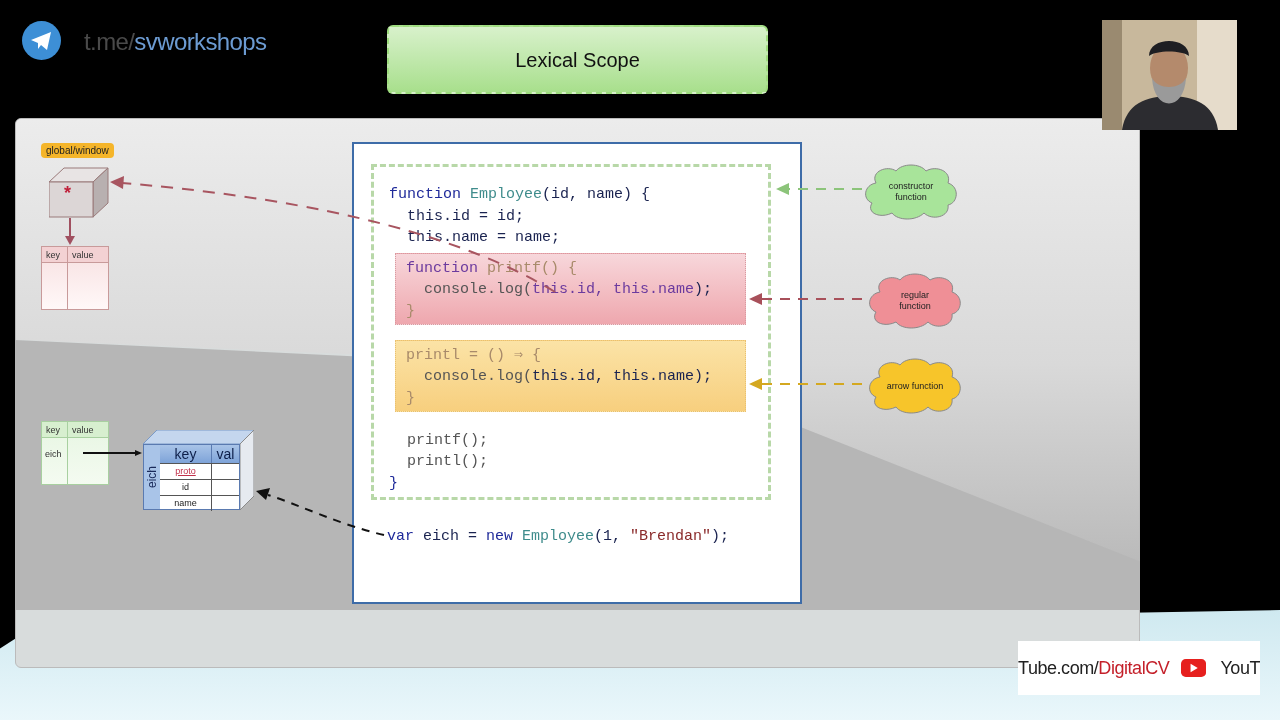 This screenshot has height=720, width=1280. Describe the element at coordinates (77, 150) in the screenshot. I see `global-label: global/window` at that location.